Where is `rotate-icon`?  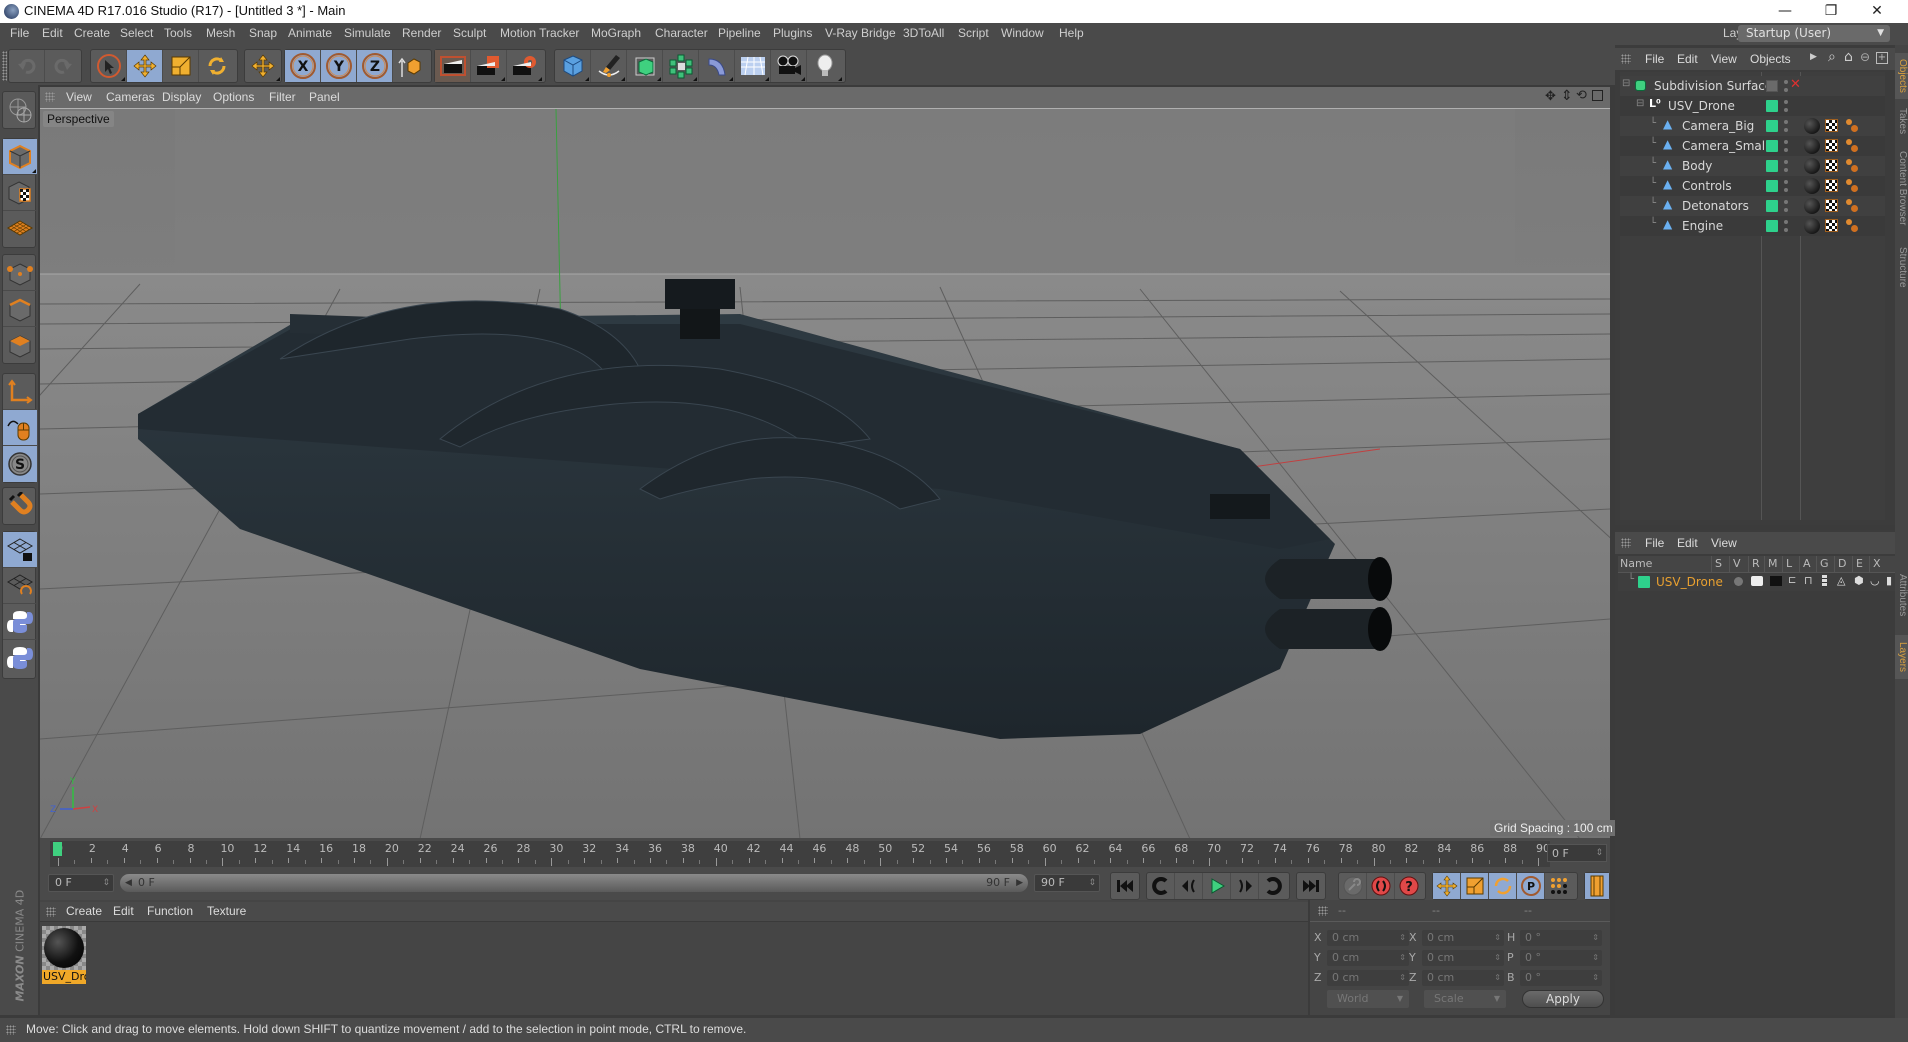
rotate-icon is located at coordinates (217, 66).